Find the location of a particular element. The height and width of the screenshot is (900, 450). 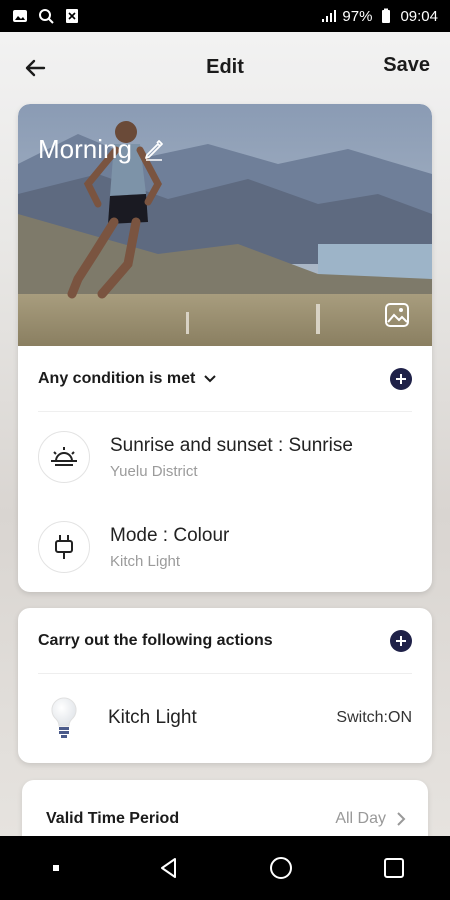

scene-name: Morning is located at coordinates (85, 149).